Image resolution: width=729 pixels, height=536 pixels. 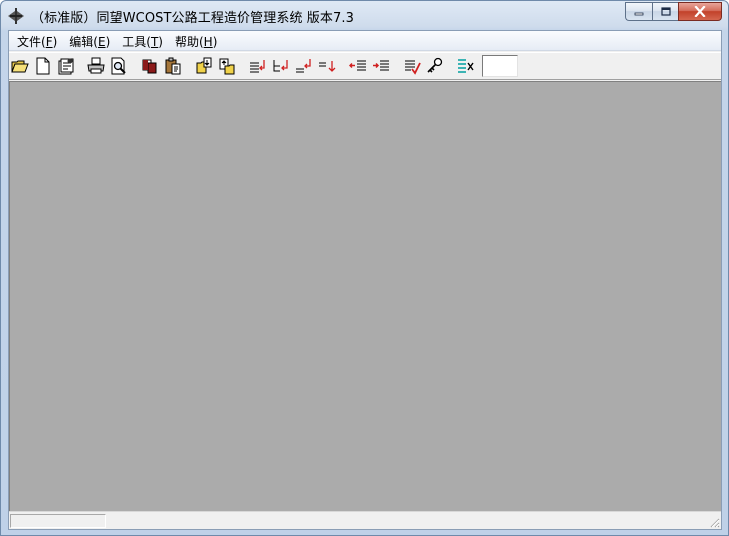 I want to click on insert-child-icon, so click(x=280, y=66).